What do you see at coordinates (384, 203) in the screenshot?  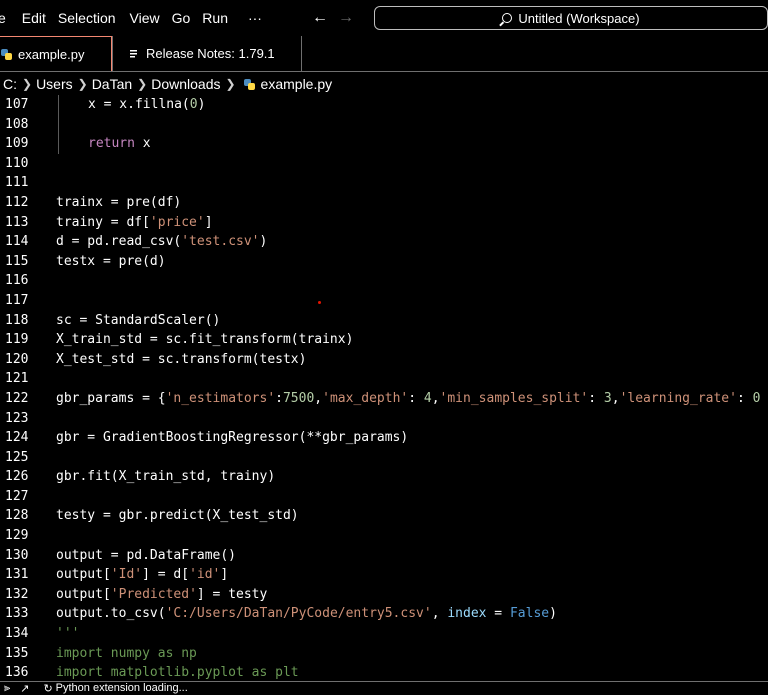 I see `code-line: 112 trainx = pre(df)` at bounding box center [384, 203].